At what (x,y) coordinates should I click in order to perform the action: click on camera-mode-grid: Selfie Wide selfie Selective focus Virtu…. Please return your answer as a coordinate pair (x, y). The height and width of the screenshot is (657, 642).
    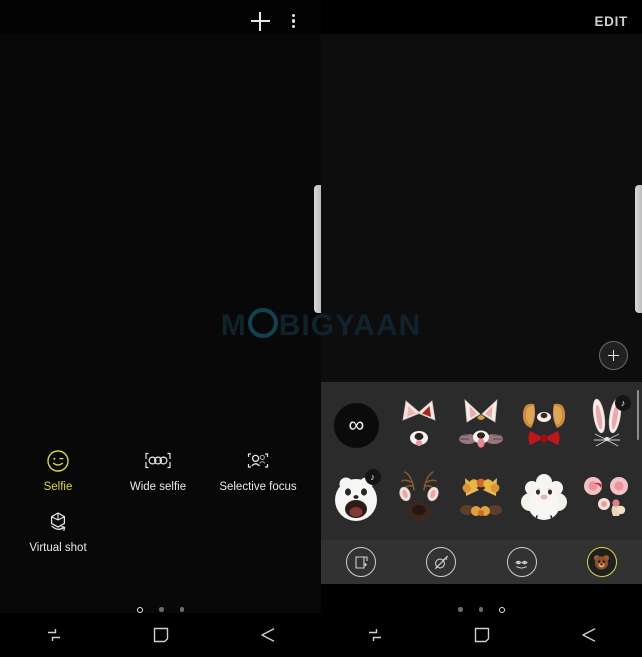
    Looking at the image, I should click on (160, 497).